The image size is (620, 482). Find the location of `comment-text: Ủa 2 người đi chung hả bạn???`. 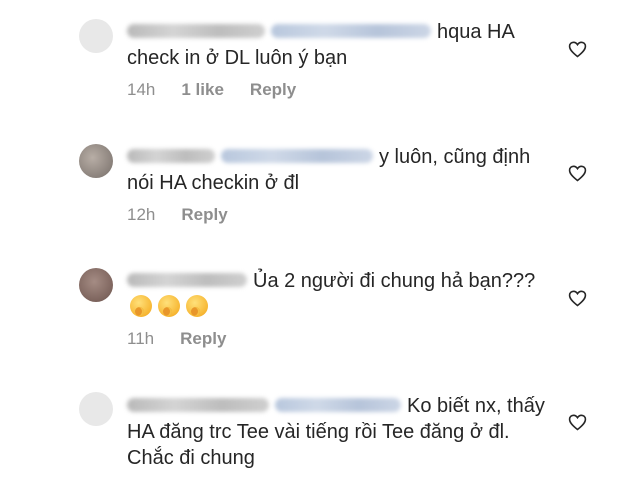

comment-text: Ủa 2 người đi chung hả bạn??? is located at coordinates (394, 281).